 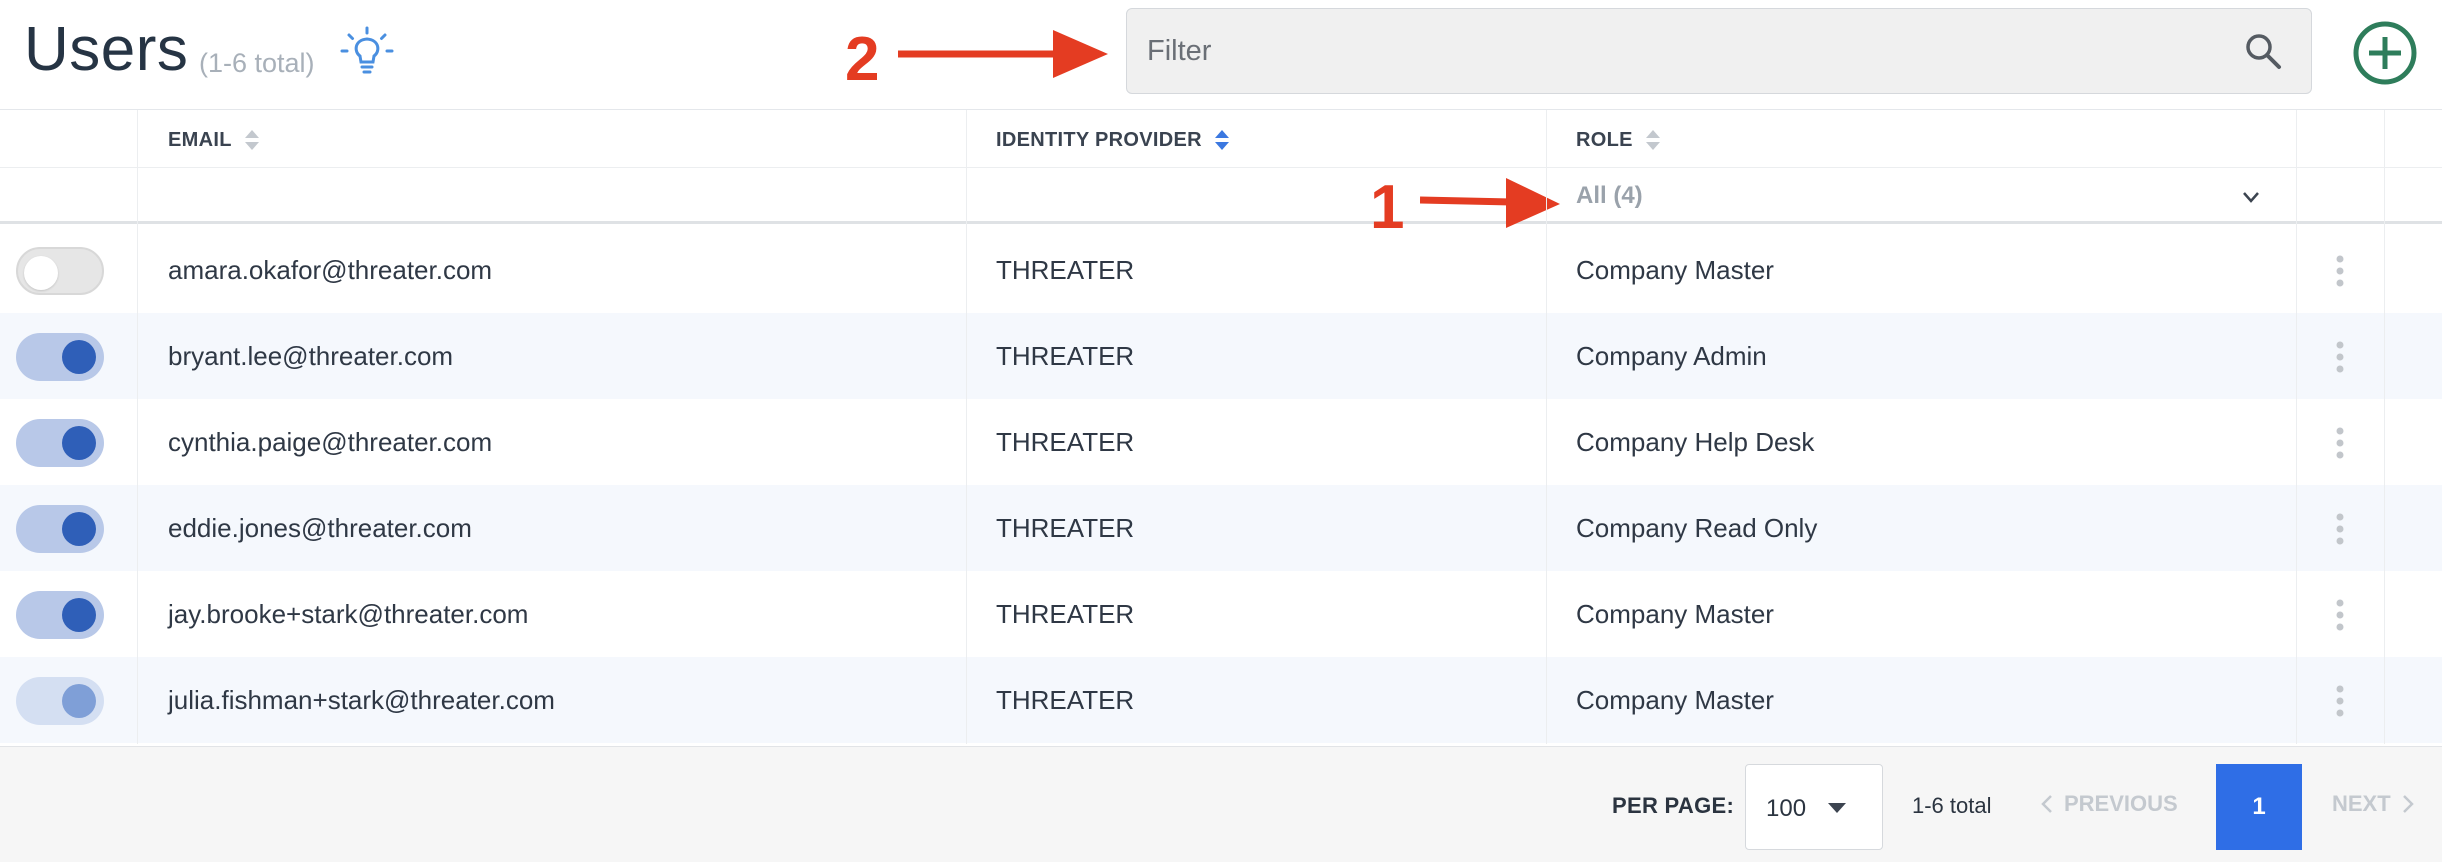 What do you see at coordinates (2385, 53) in the screenshot?
I see `add-user-button` at bounding box center [2385, 53].